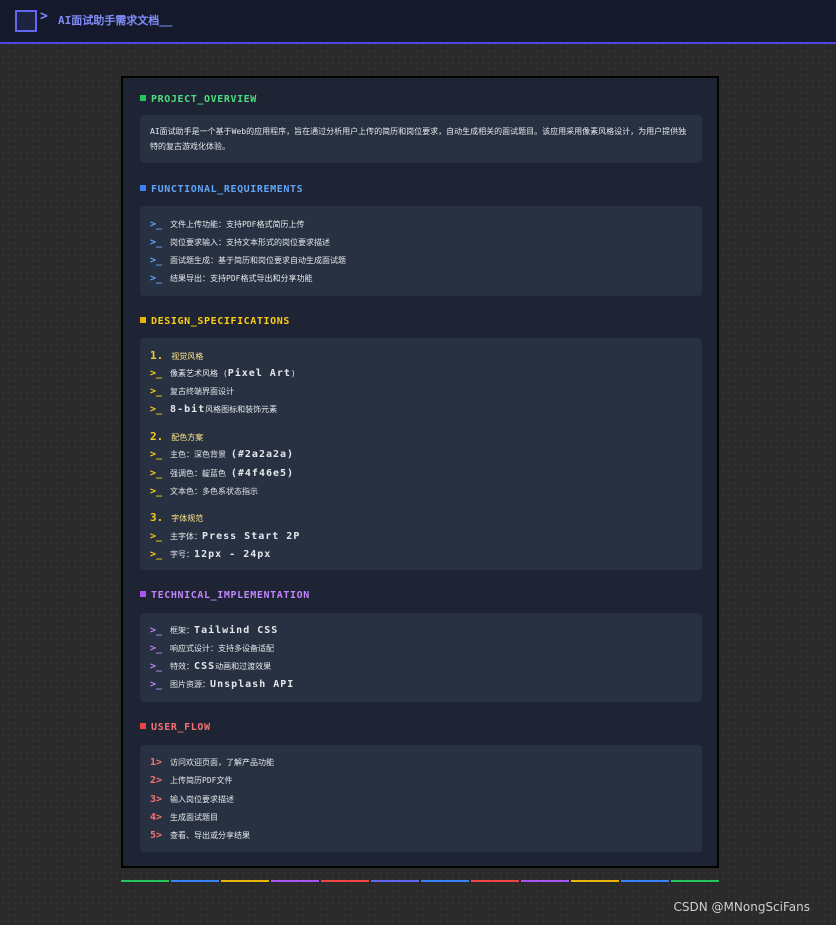 This screenshot has height=925, width=836. What do you see at coordinates (182, 630) in the screenshot?
I see `item-text: 框架：` at bounding box center [182, 630].